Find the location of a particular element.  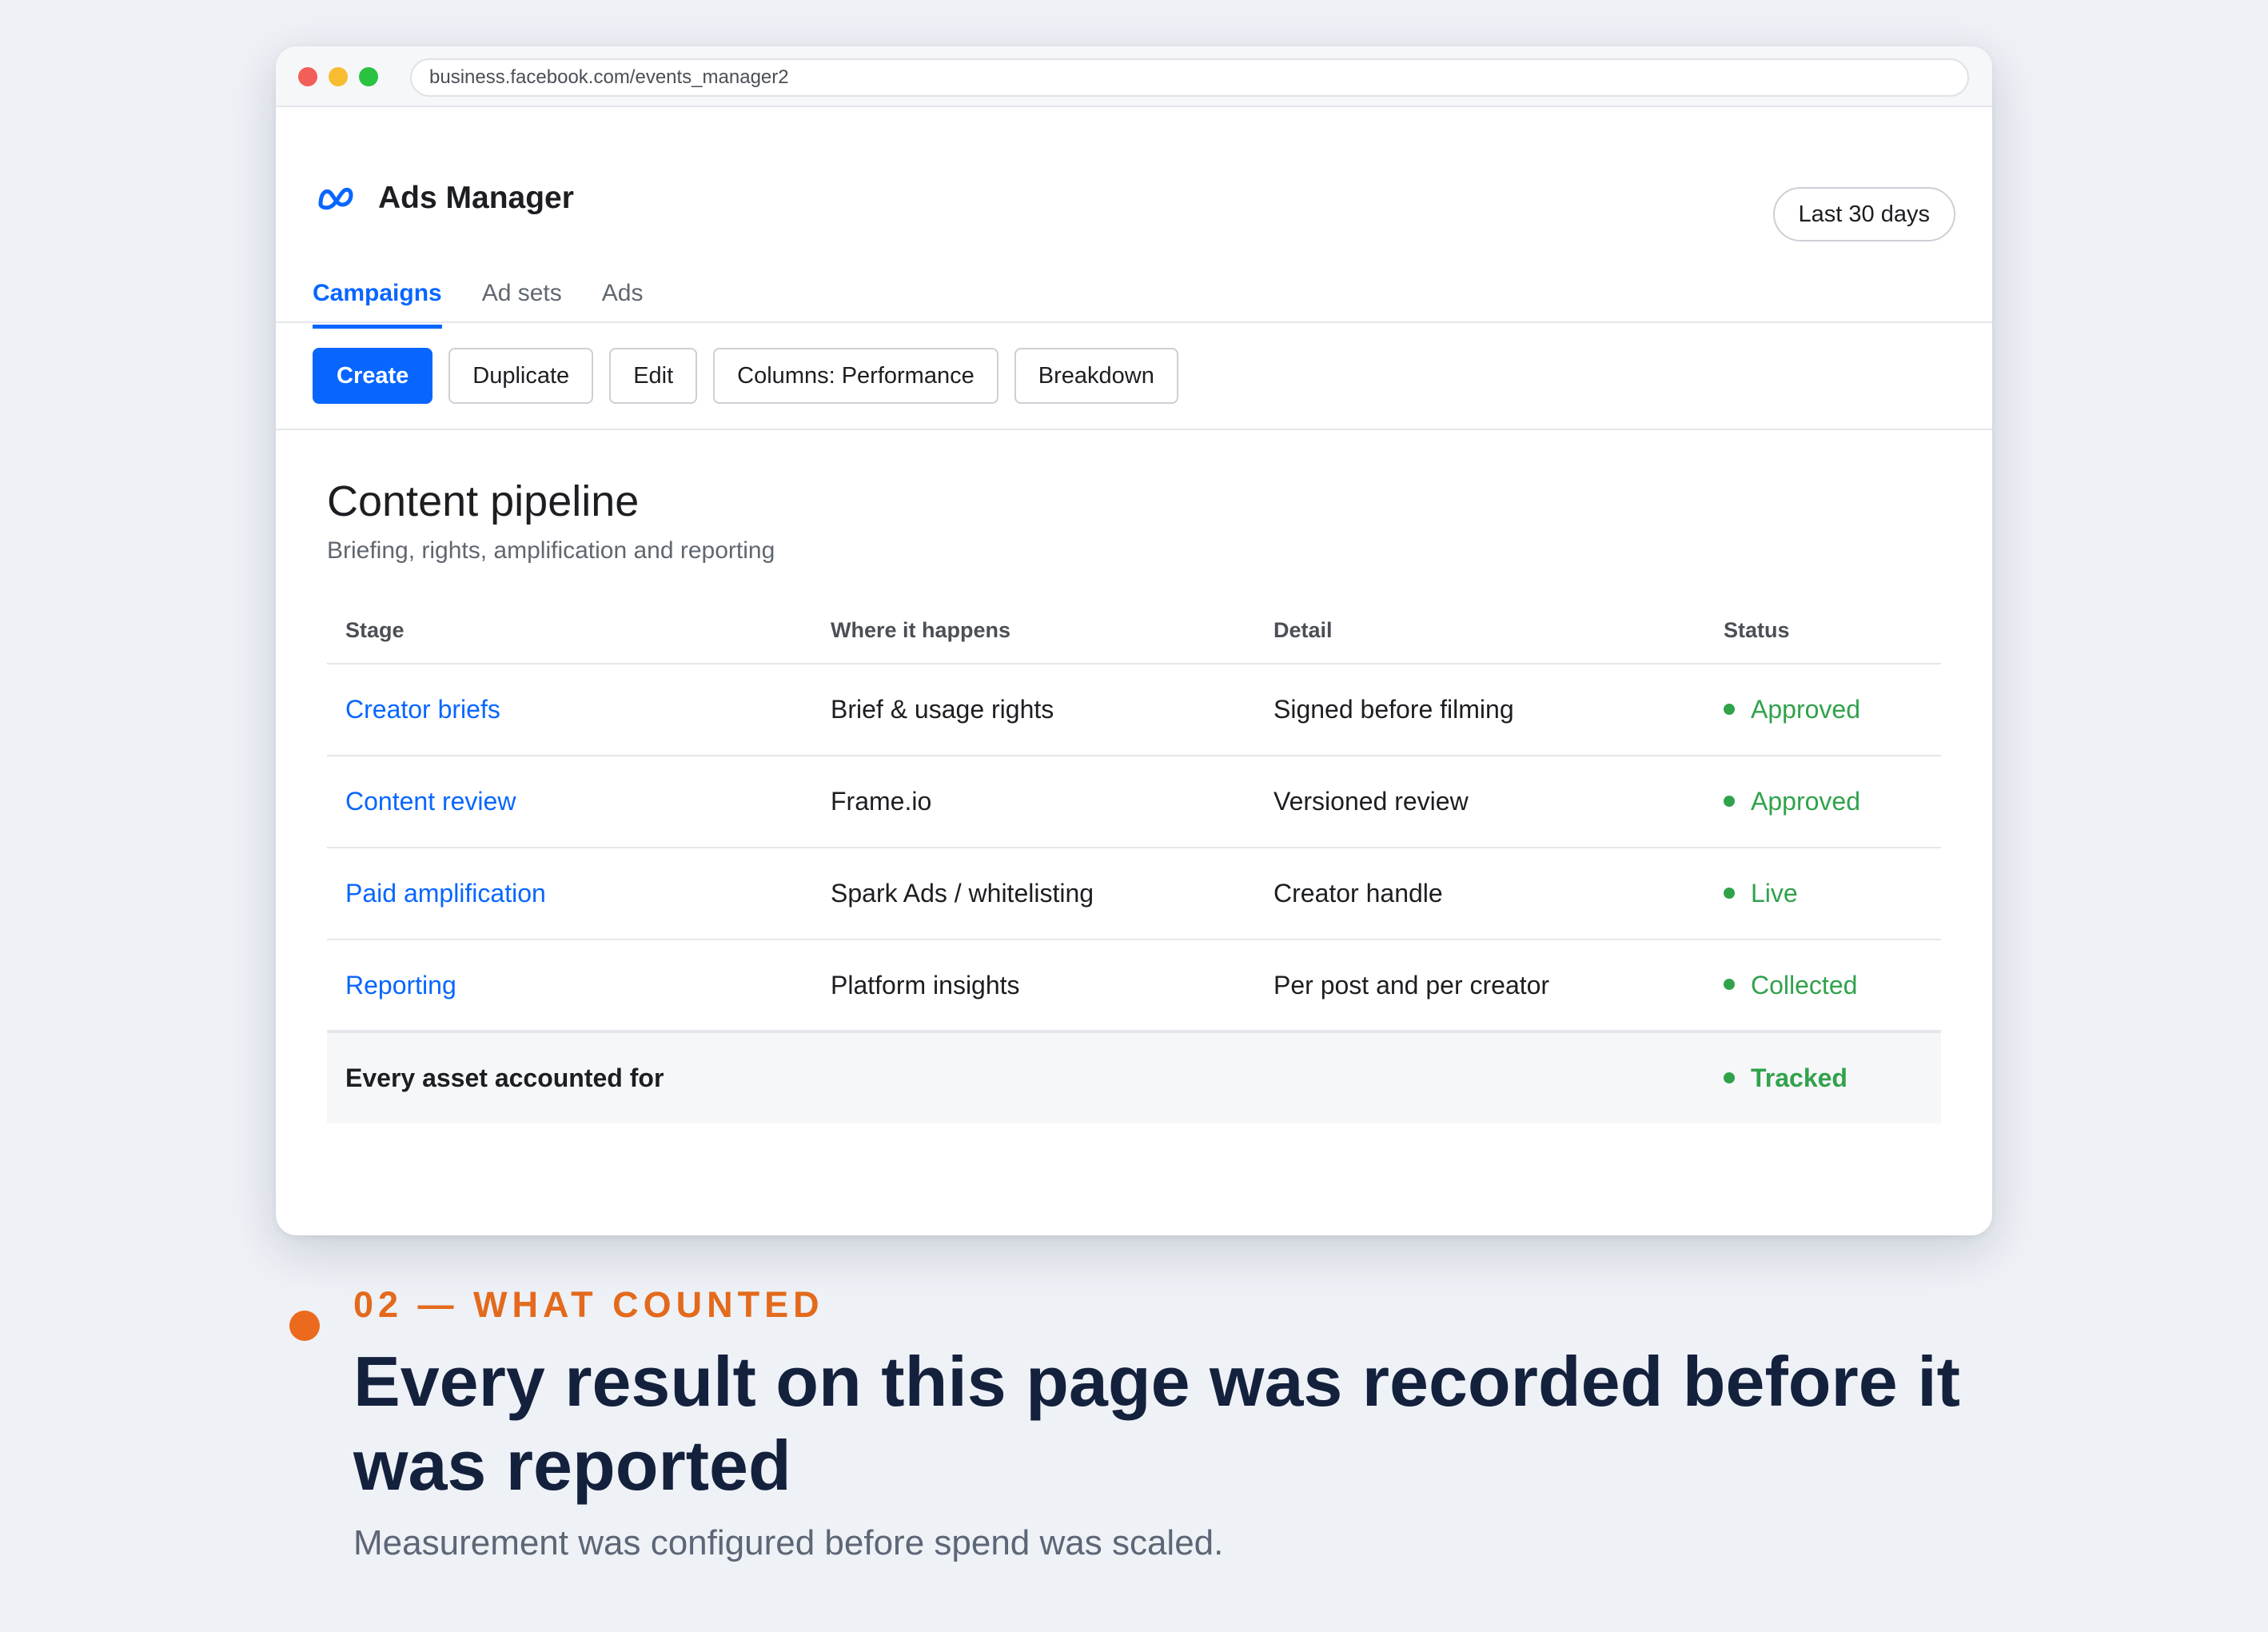

table-header-row: Stage Where it happens Detail Status is located at coordinates (1134, 631).